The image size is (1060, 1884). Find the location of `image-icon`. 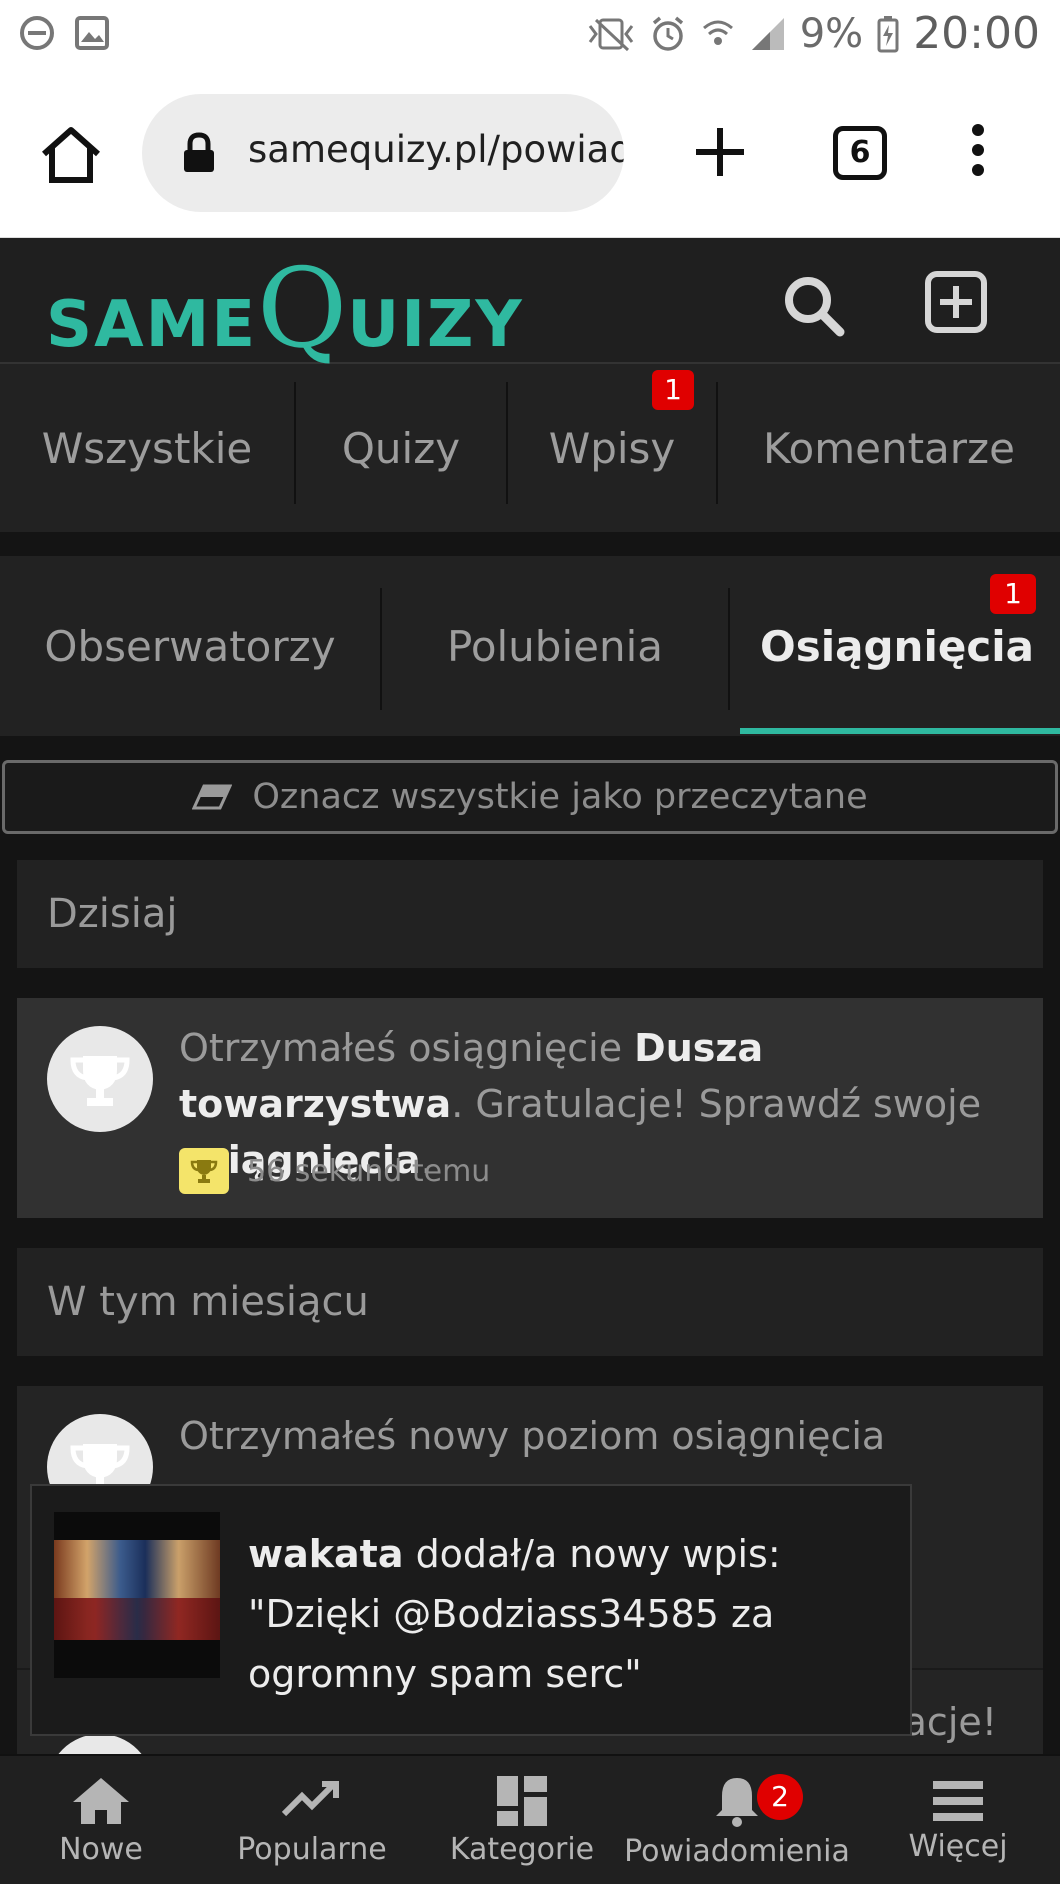

image-icon is located at coordinates (92, 33).